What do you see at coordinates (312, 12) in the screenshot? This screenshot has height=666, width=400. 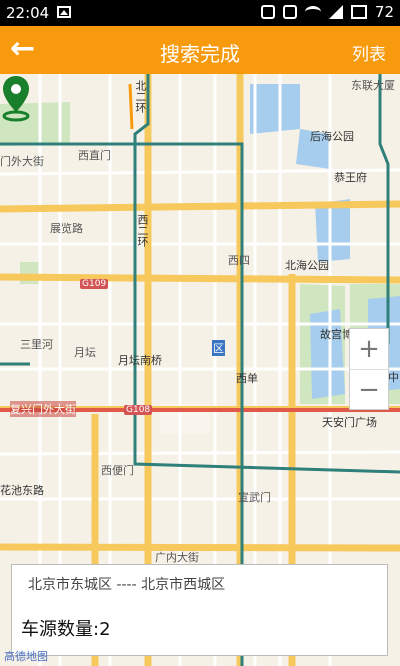 I see `wifi-icon` at bounding box center [312, 12].